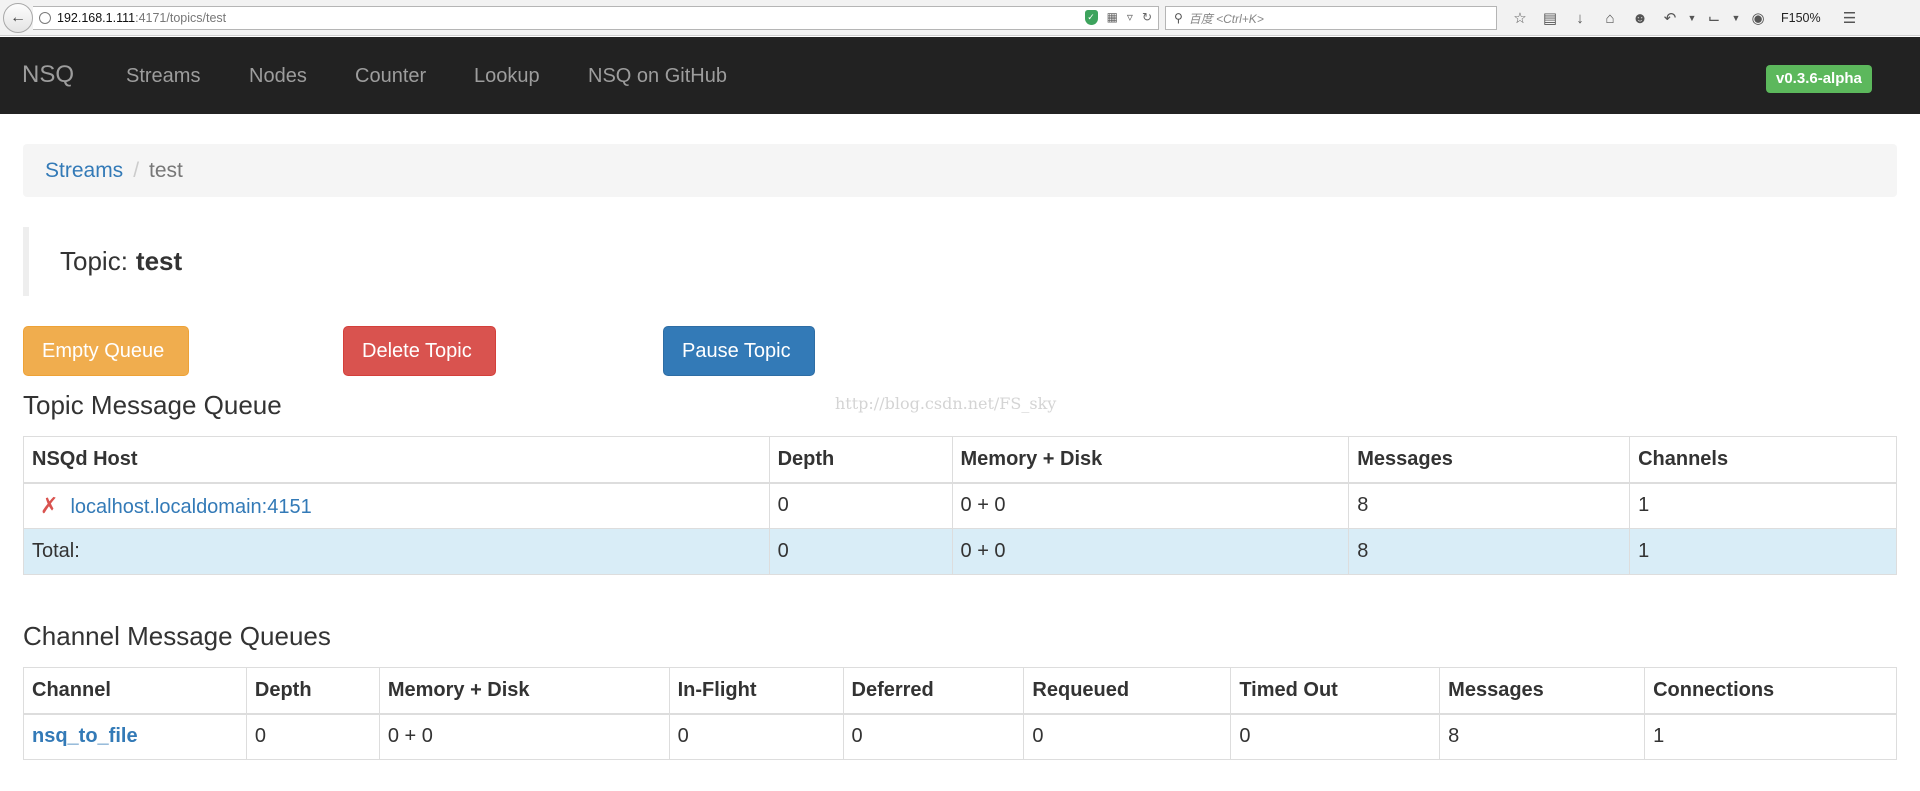 Image resolution: width=1920 pixels, height=791 pixels. I want to click on nav-item-streams: Streams, so click(163, 76).